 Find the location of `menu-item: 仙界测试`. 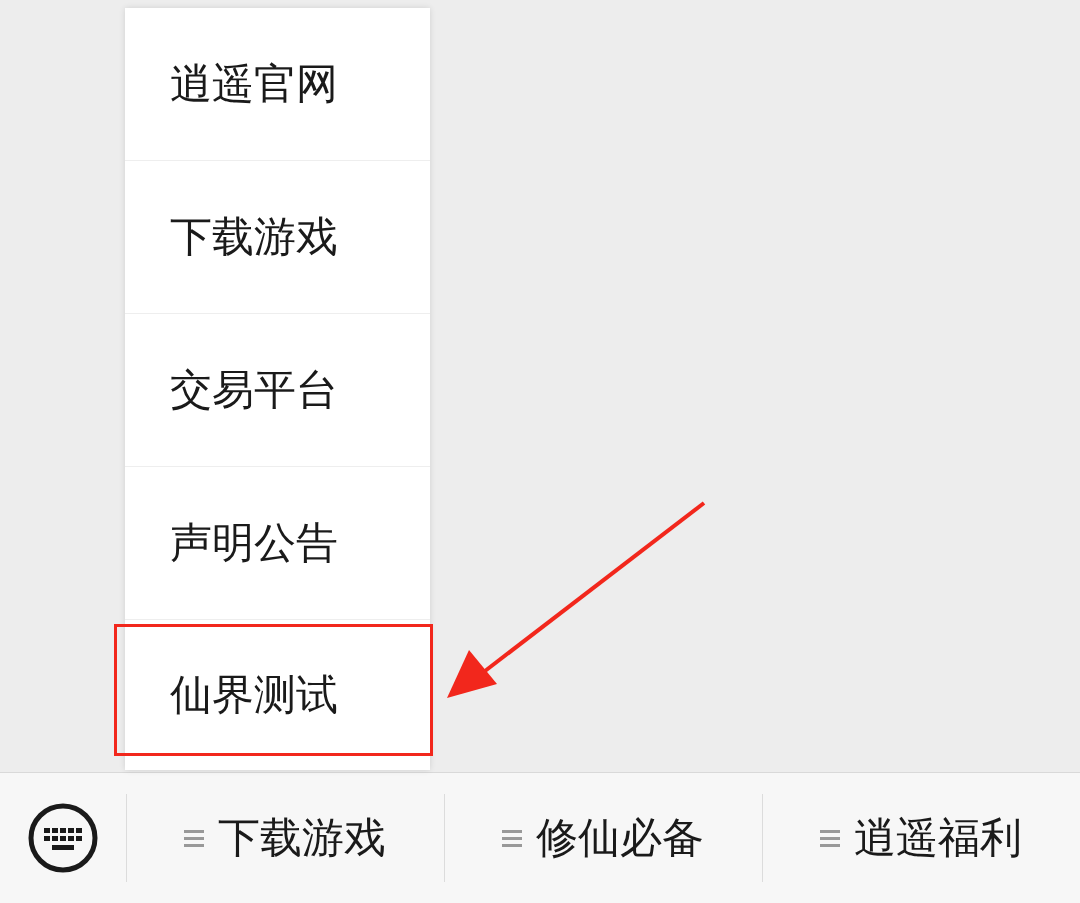

menu-item: 仙界测试 is located at coordinates (277, 695).